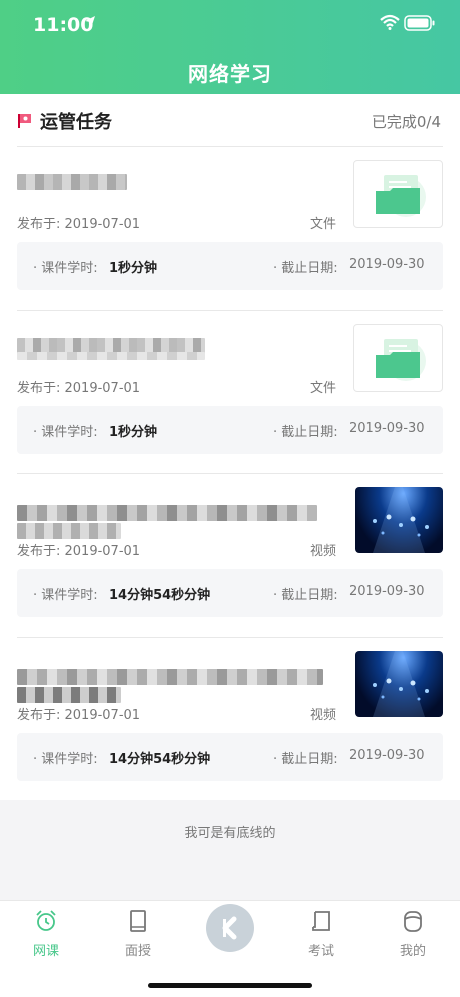 This screenshot has width=460, height=997. What do you see at coordinates (230, 25) in the screenshot?
I see `status-bar: 11:00` at bounding box center [230, 25].